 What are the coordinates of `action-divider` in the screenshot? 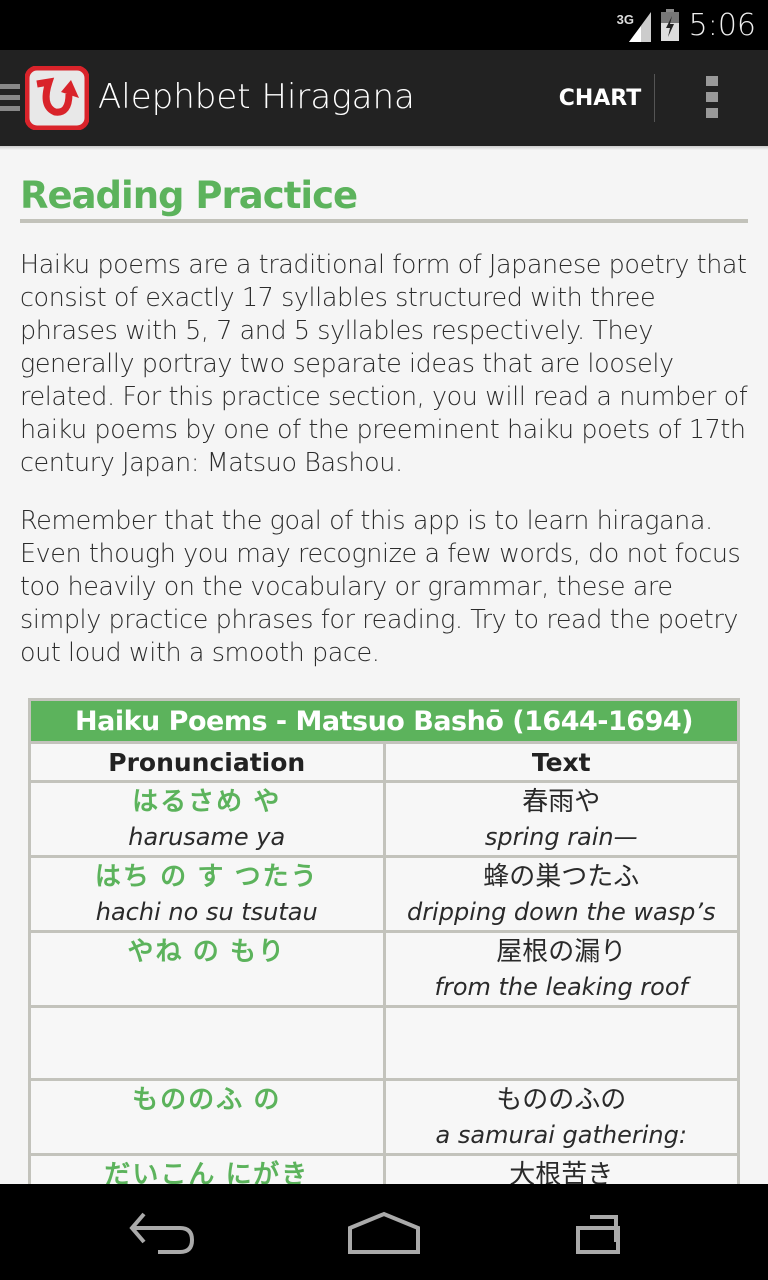 It's located at (654, 98).